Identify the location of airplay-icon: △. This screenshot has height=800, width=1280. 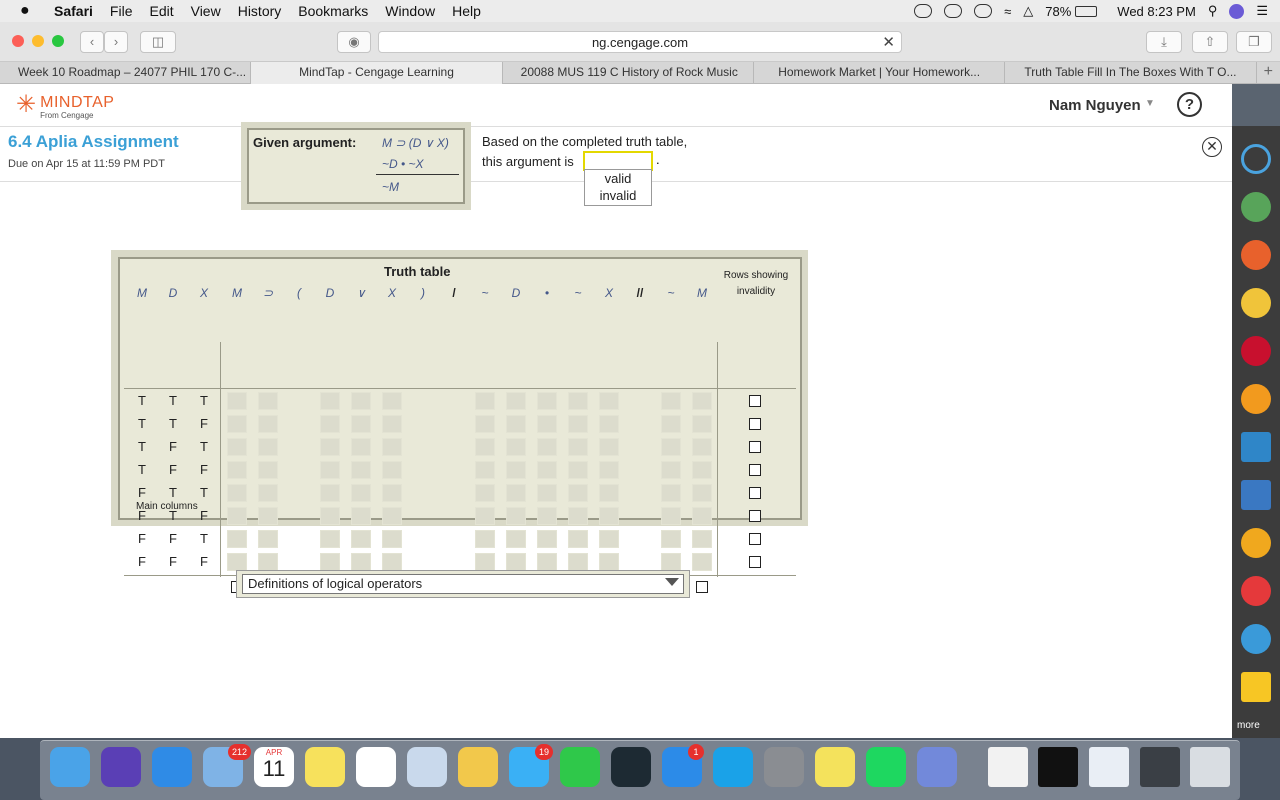
(1028, 11).